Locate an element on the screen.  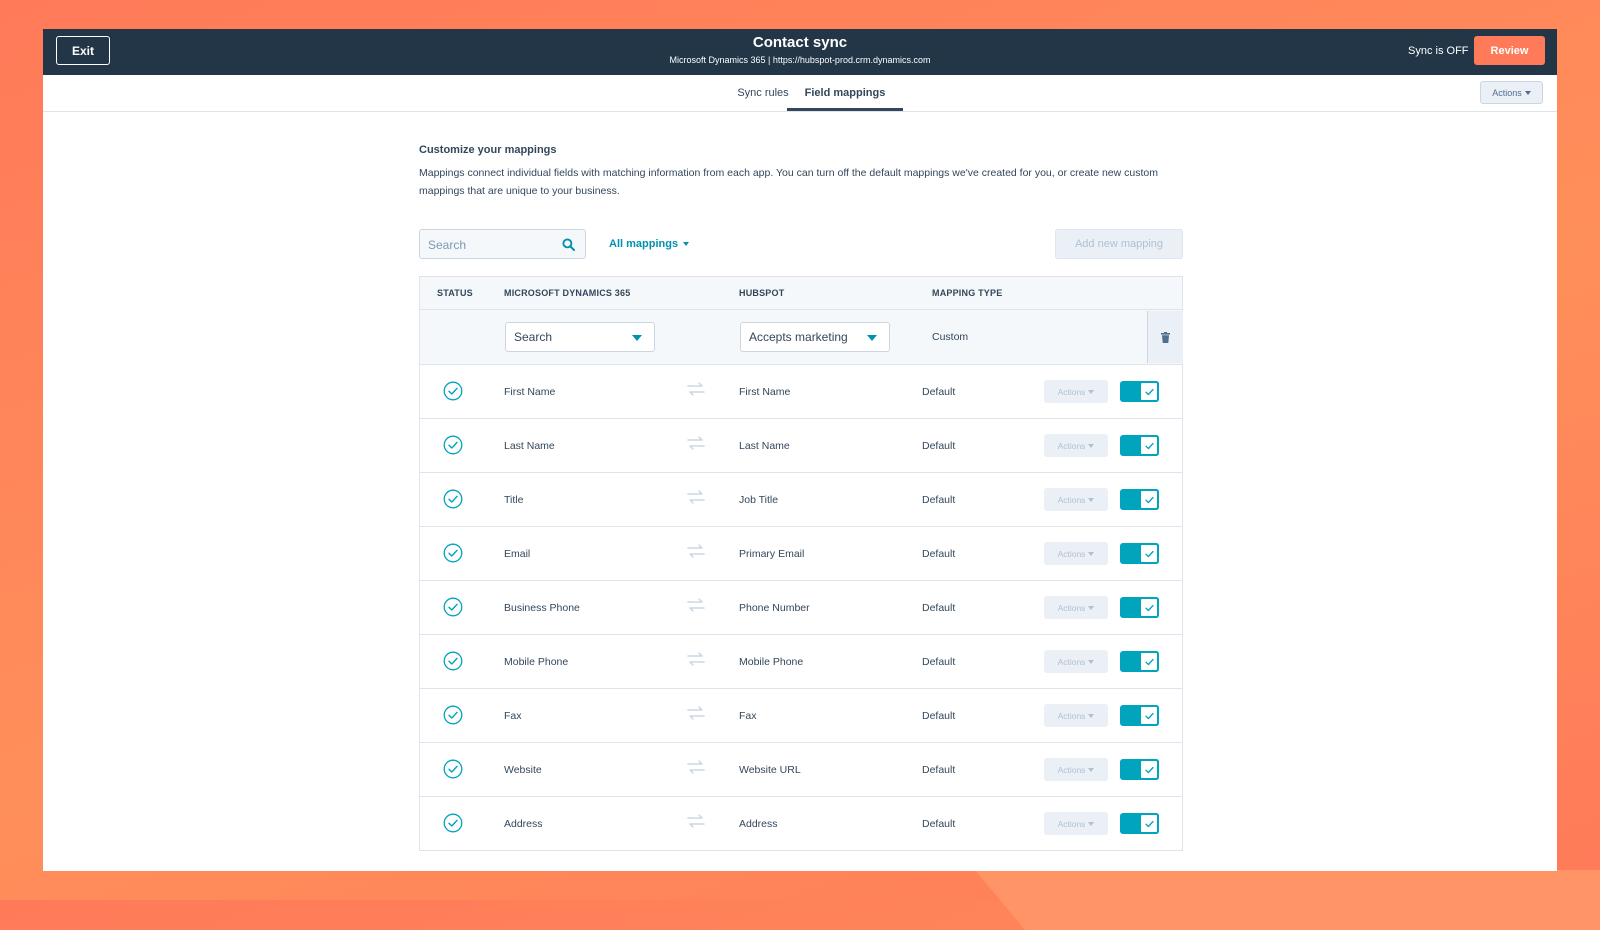
all-mappings-filter: All mappings is located at coordinates (649, 244).